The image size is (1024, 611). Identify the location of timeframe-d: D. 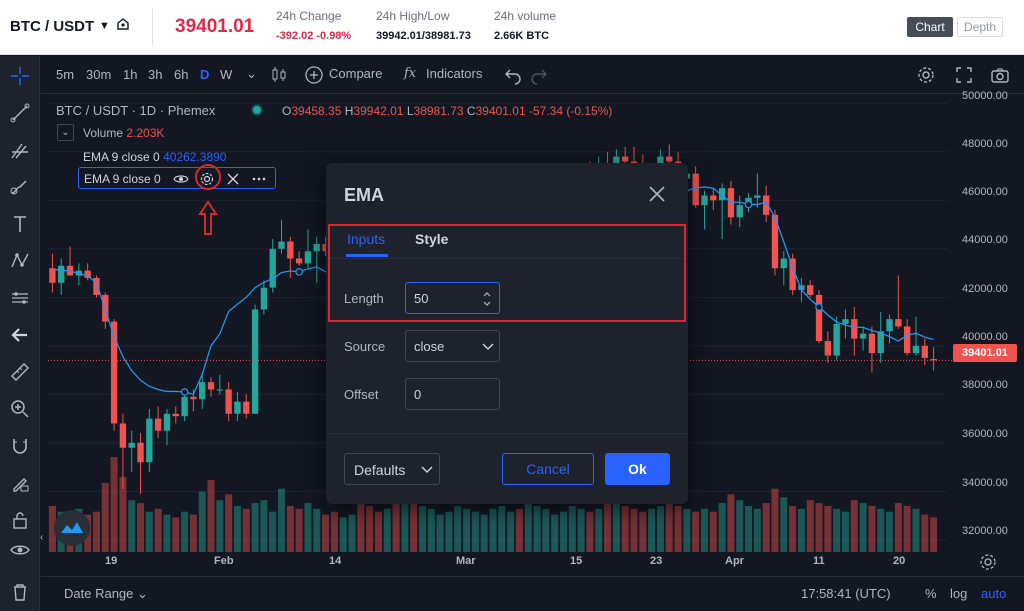
(204, 74).